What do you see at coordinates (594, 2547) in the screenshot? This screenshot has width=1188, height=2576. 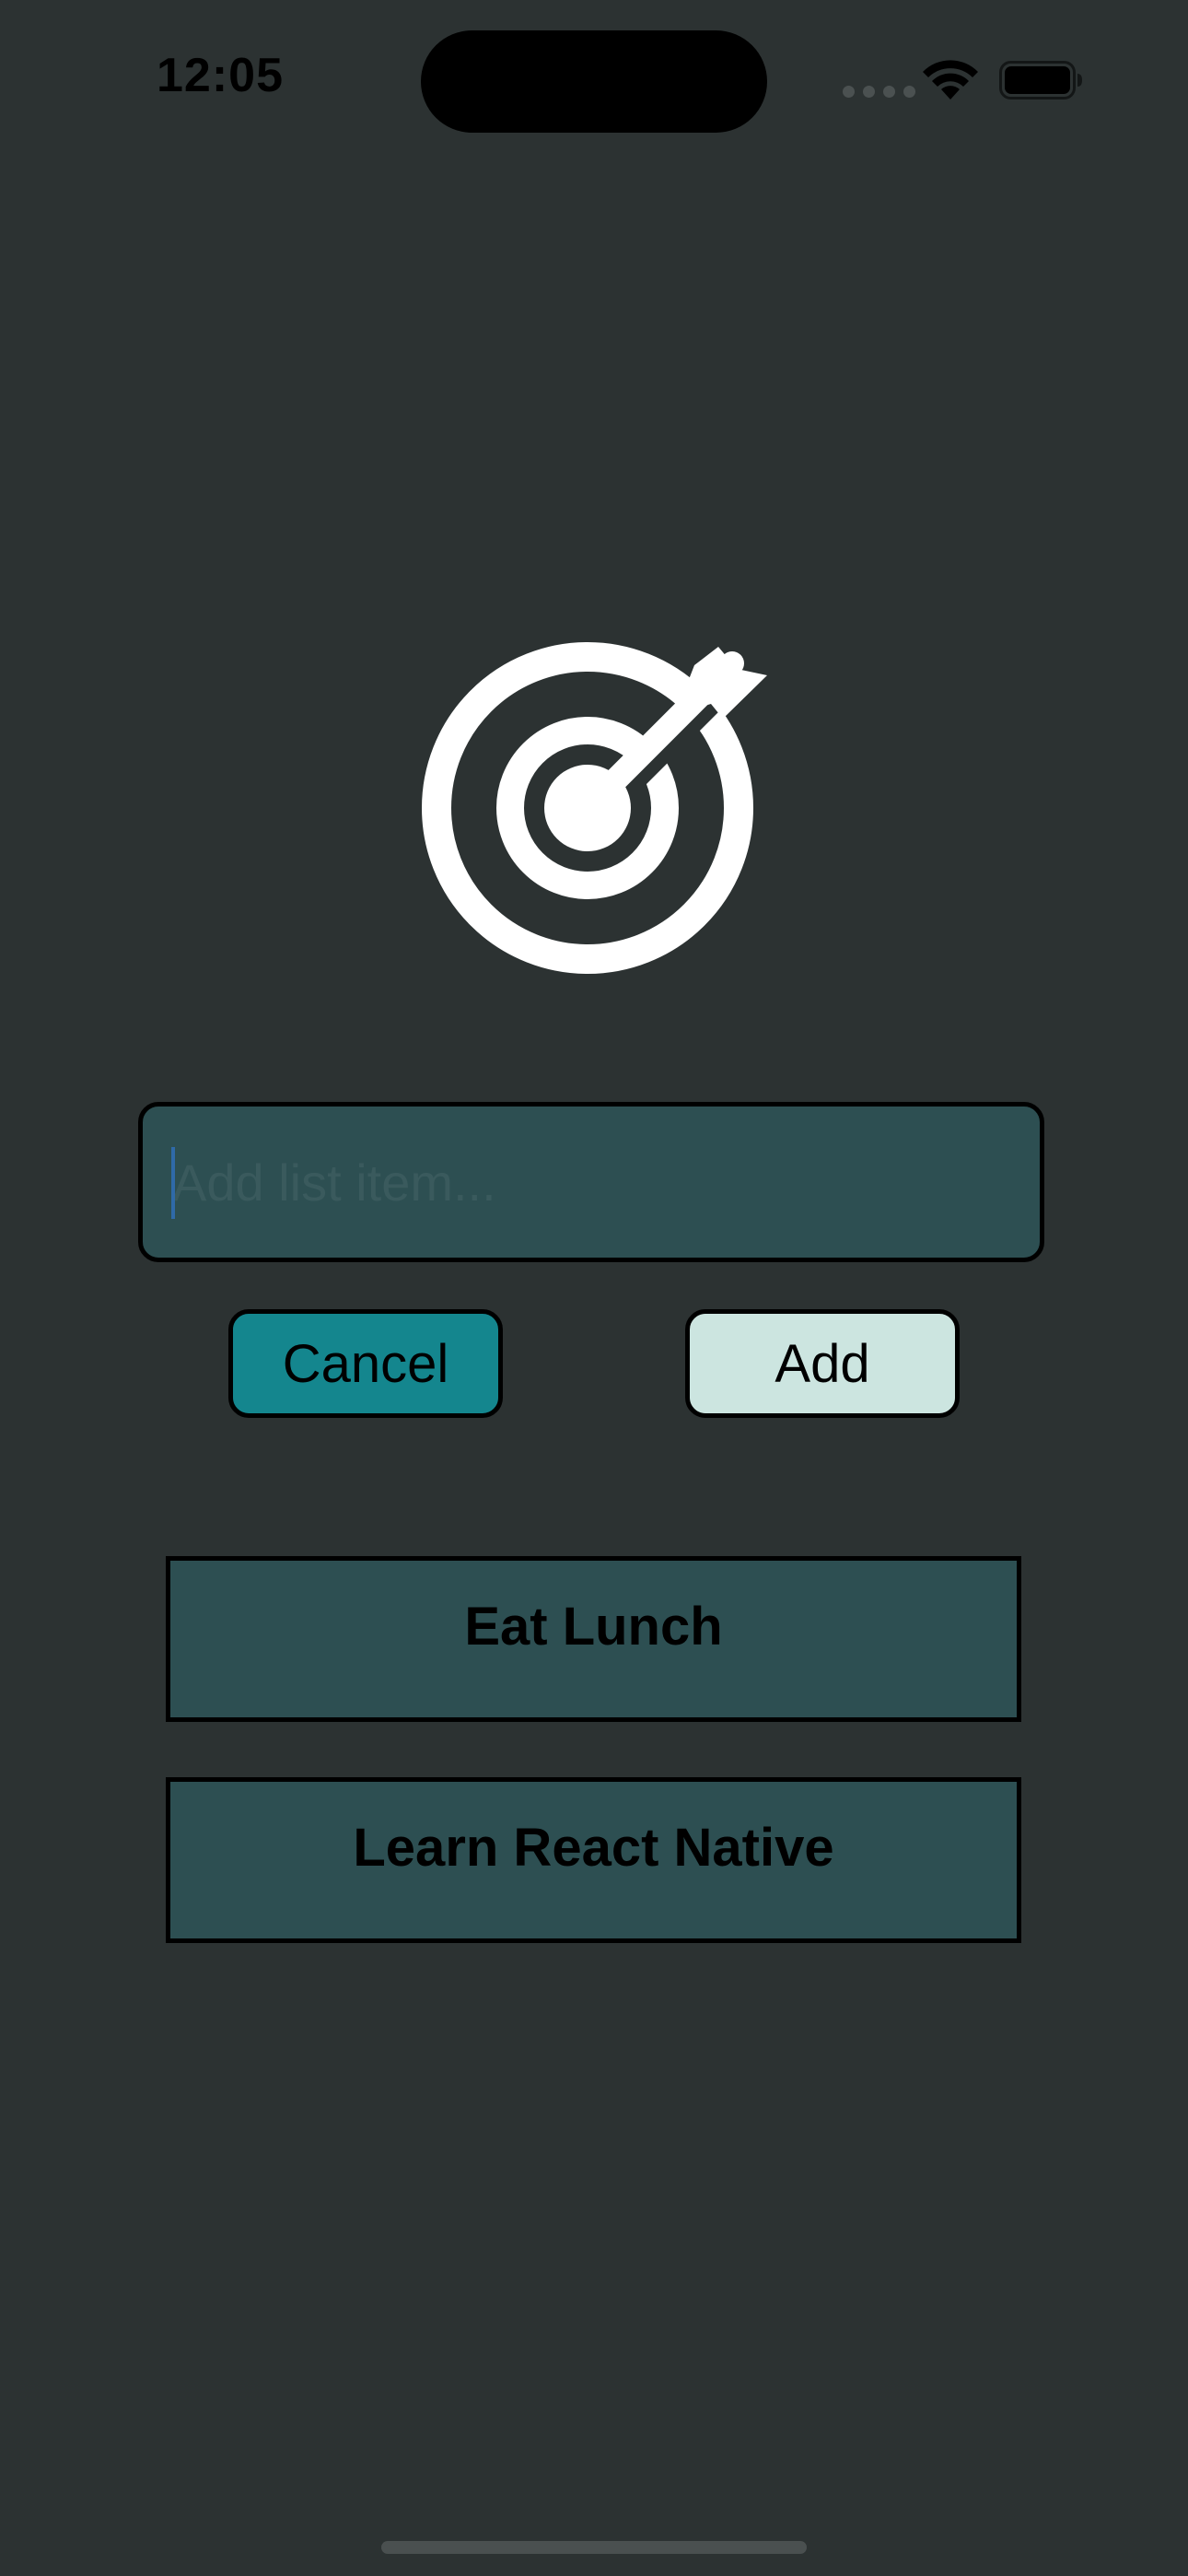 I see `home-indicator` at bounding box center [594, 2547].